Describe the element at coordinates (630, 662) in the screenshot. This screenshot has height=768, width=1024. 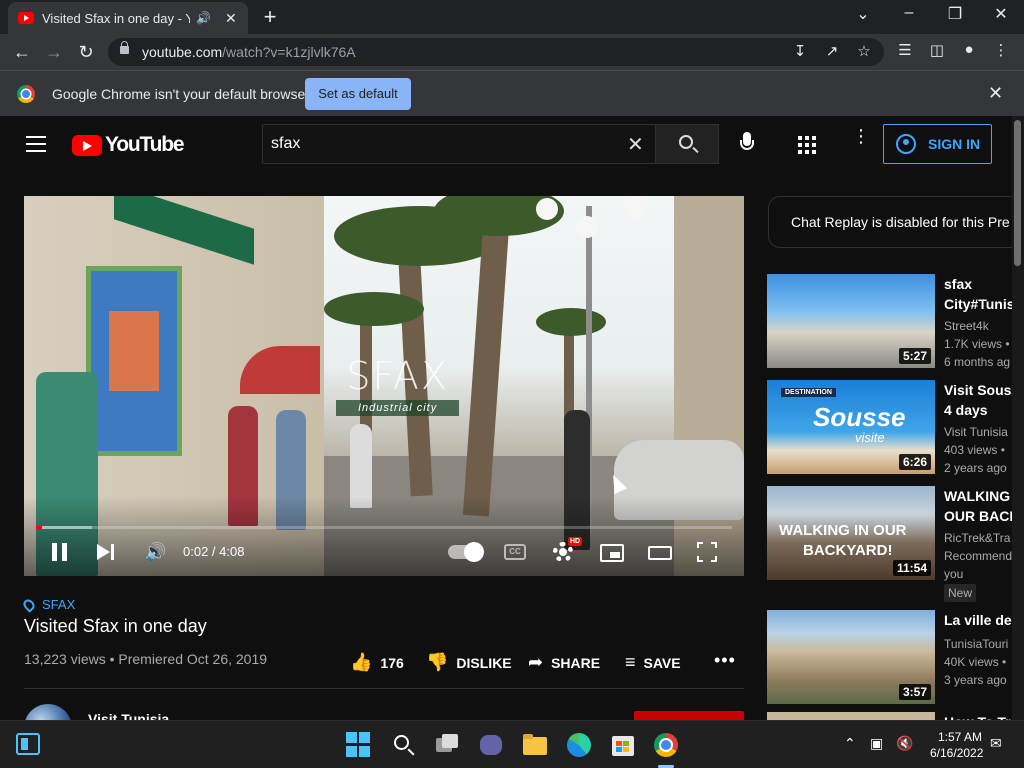
I see `playlist-add-icon: ≡` at that location.